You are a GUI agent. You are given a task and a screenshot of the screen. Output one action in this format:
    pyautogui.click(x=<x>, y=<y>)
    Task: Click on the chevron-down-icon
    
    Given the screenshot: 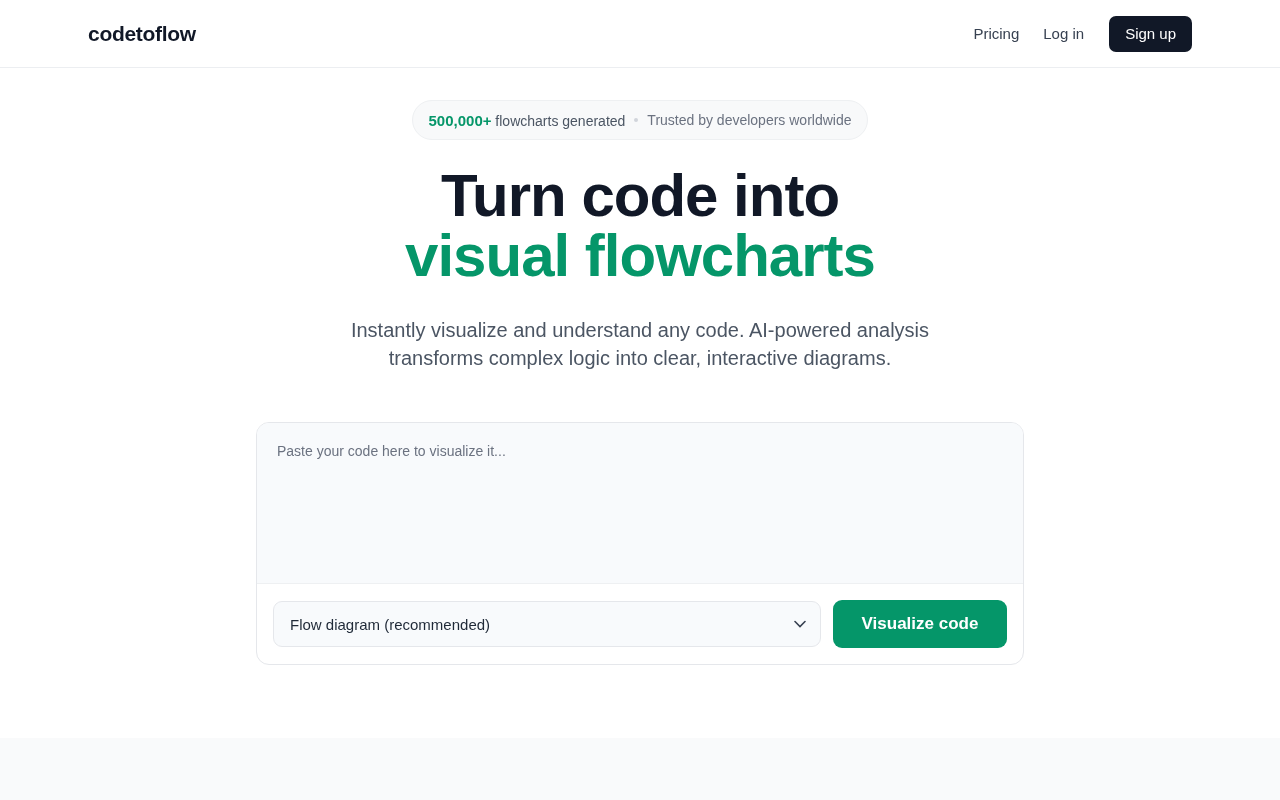 What is the action you would take?
    pyautogui.click(x=800, y=624)
    